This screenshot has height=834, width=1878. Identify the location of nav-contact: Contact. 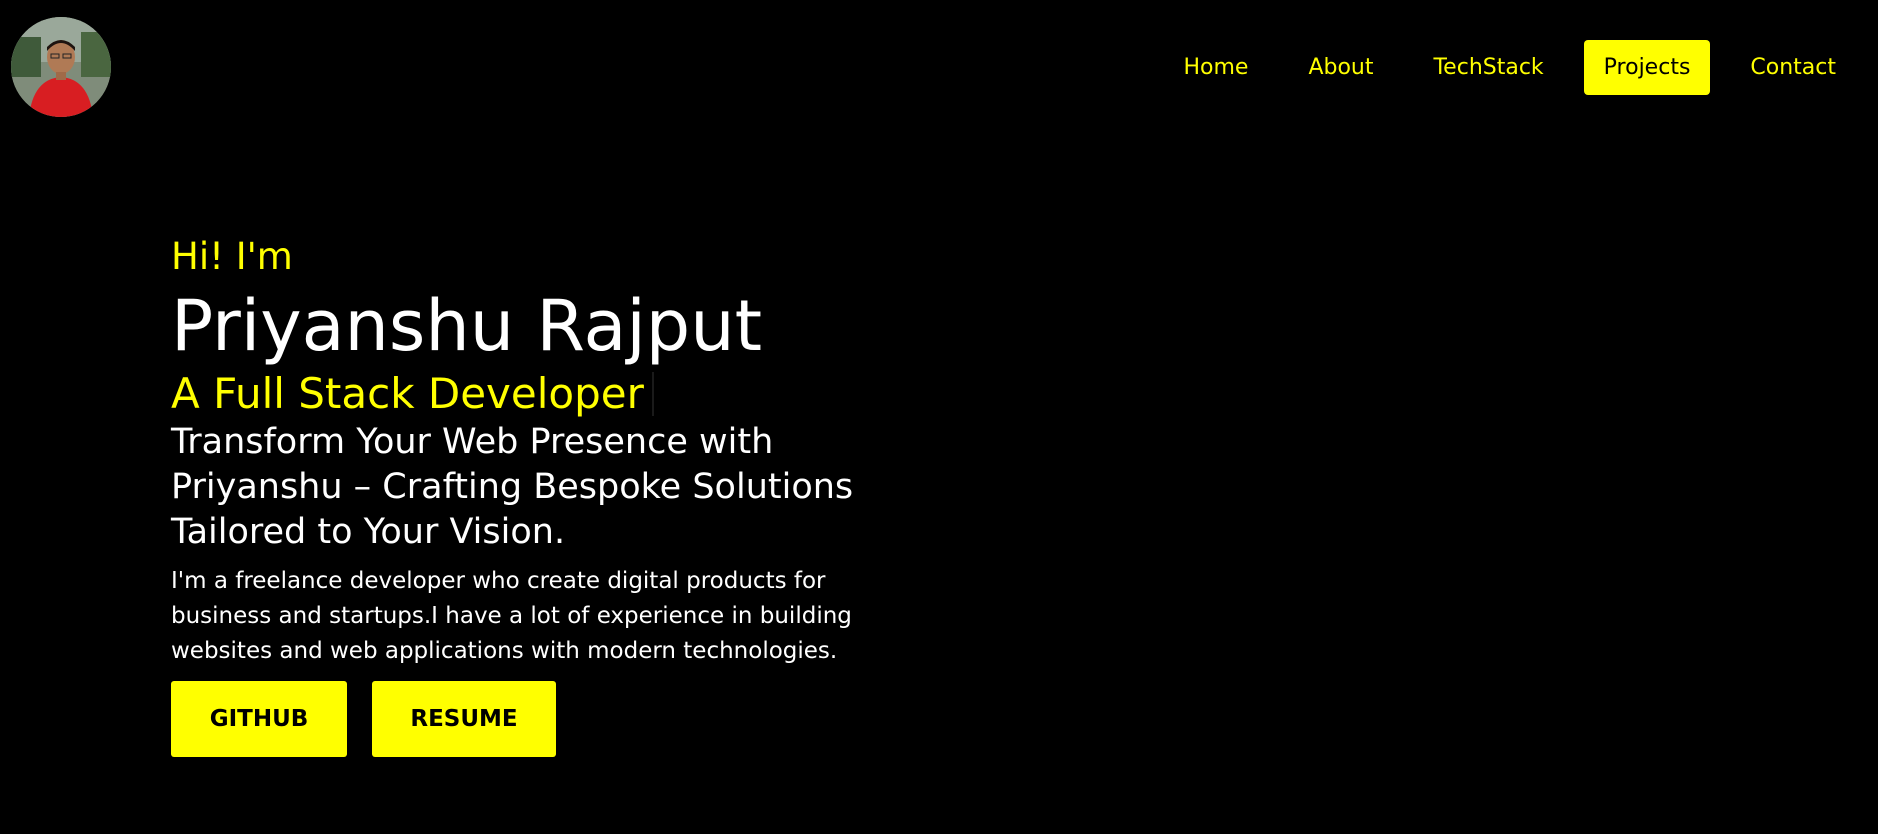
(1793, 67).